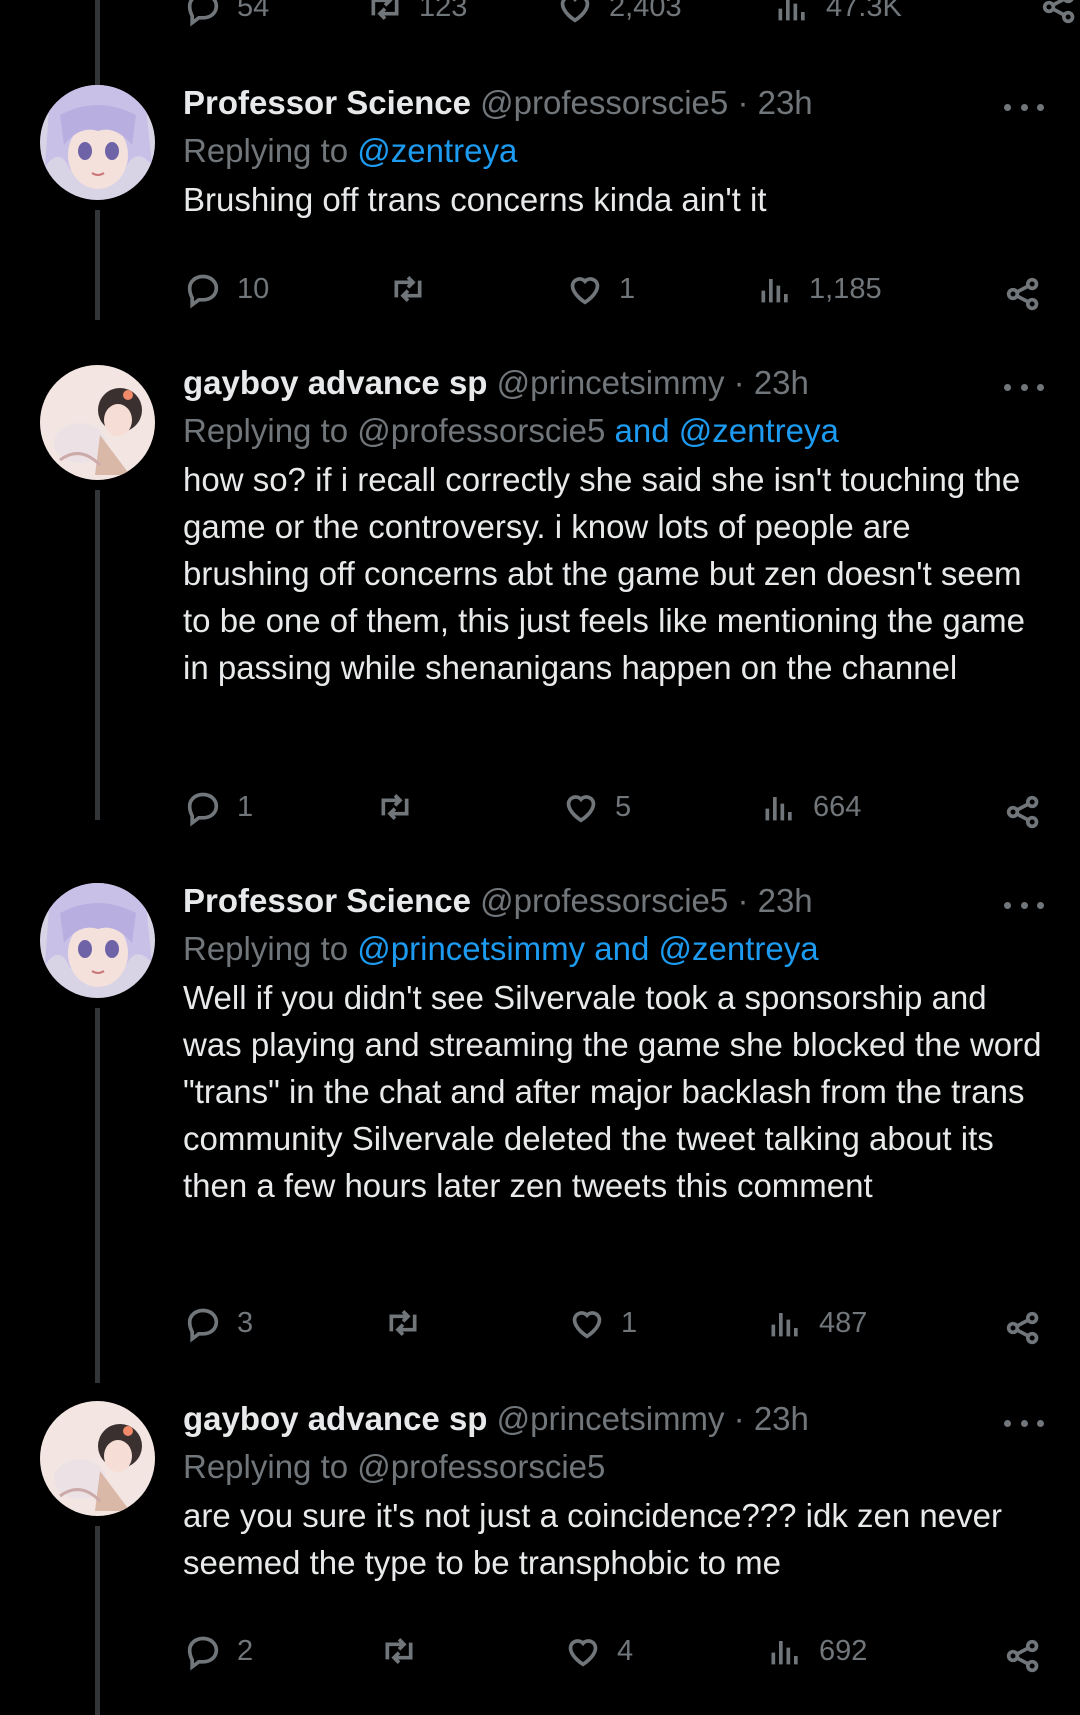 This screenshot has height=1715, width=1080. I want to click on views-count: 487, so click(843, 1322).